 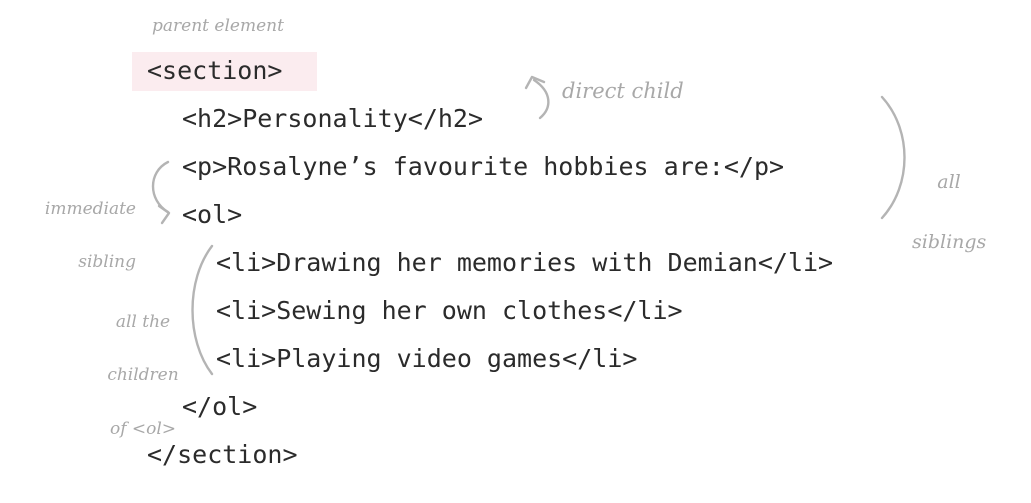 What do you see at coordinates (164, 214) in the screenshot?
I see `immediate-sibling-arrow-head` at bounding box center [164, 214].